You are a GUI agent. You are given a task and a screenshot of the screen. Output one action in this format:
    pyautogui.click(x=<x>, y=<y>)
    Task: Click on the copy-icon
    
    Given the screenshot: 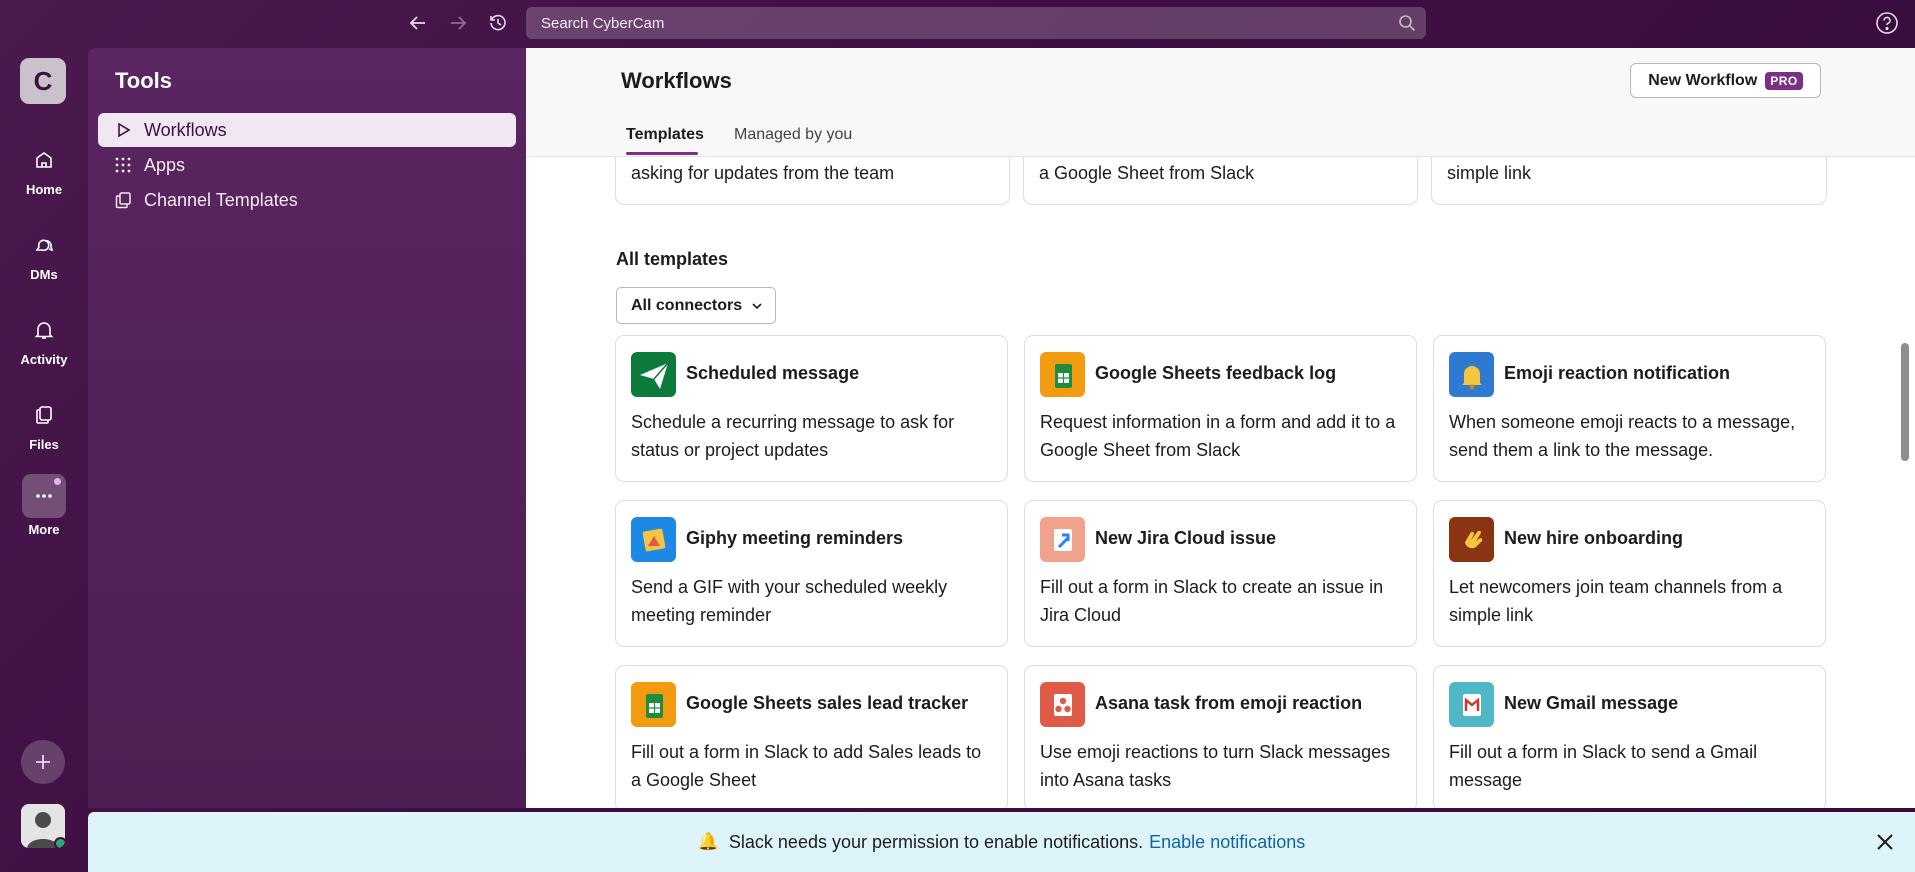 What is the action you would take?
    pyautogui.click(x=123, y=200)
    